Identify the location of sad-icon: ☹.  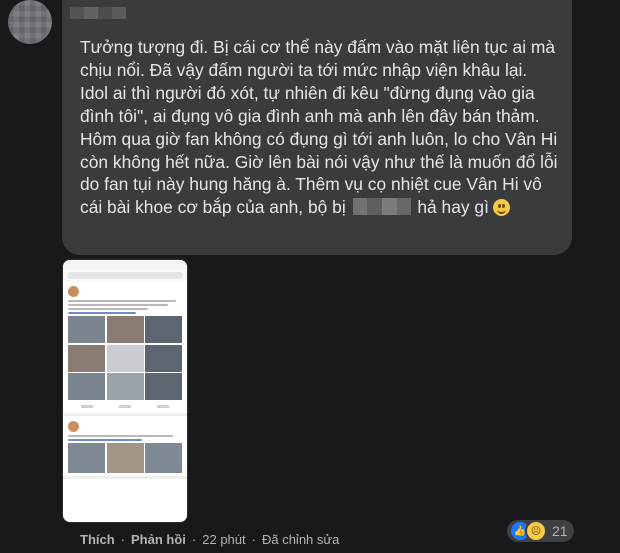
(536, 531).